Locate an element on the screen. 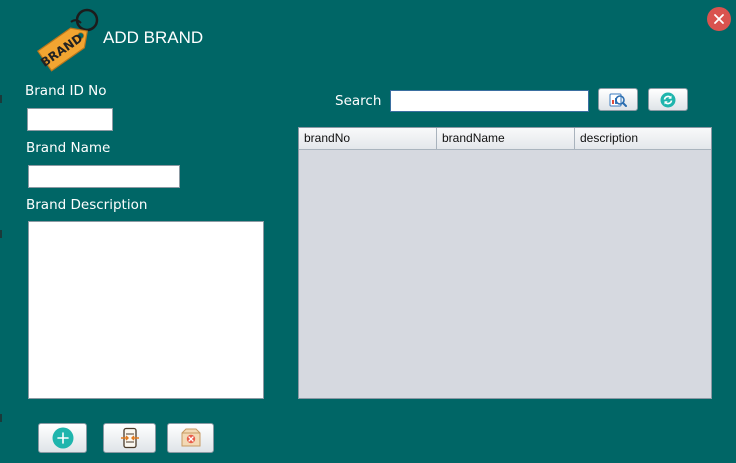 The width and height of the screenshot is (736, 463). delete-box-icon is located at coordinates (191, 438).